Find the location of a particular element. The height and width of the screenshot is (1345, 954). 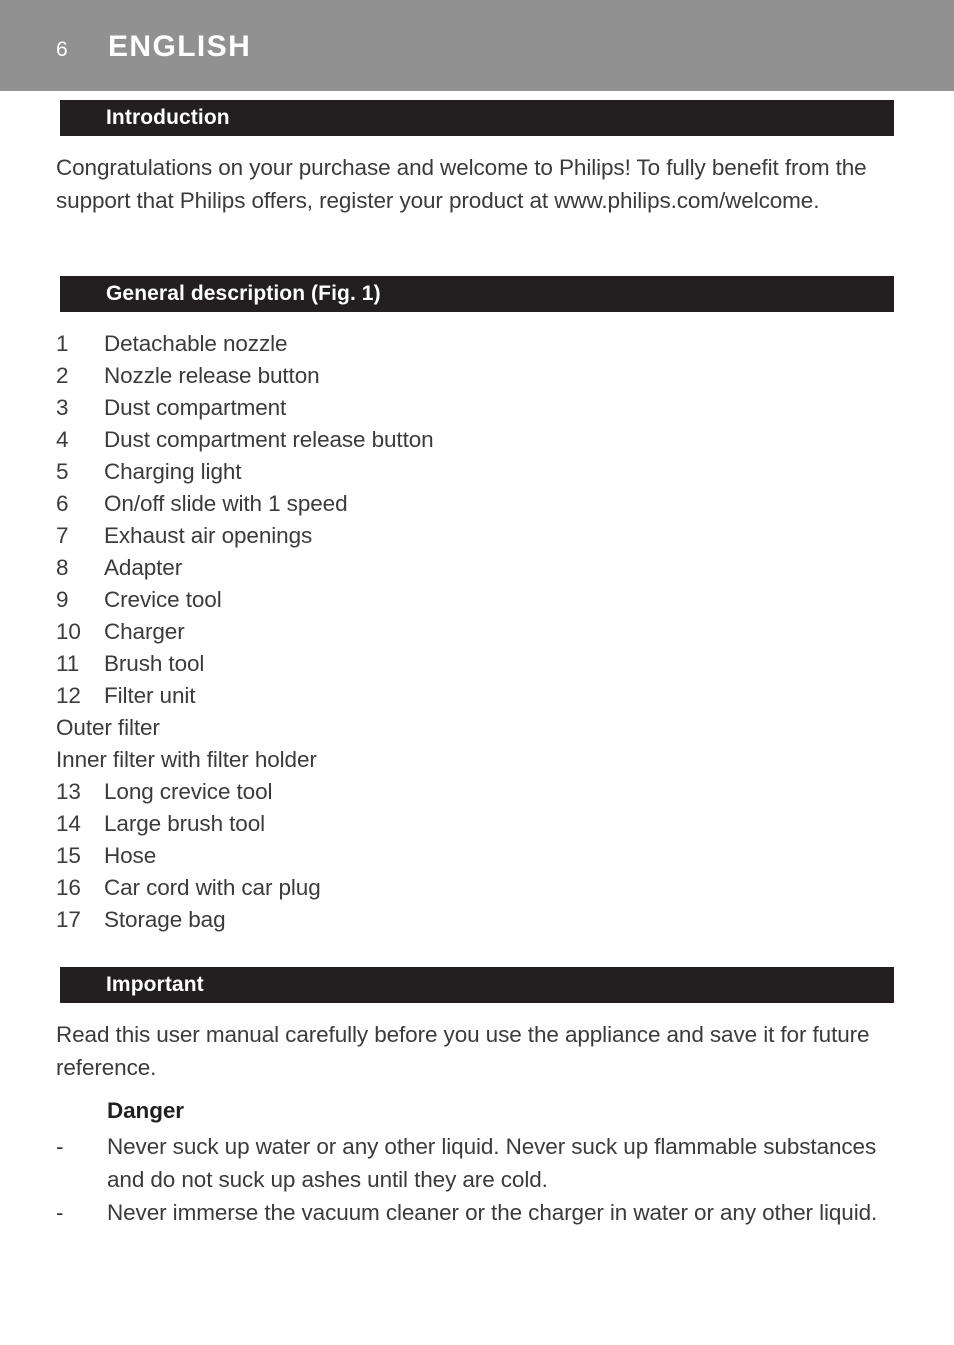

section-heading-important: Important is located at coordinates (155, 984).